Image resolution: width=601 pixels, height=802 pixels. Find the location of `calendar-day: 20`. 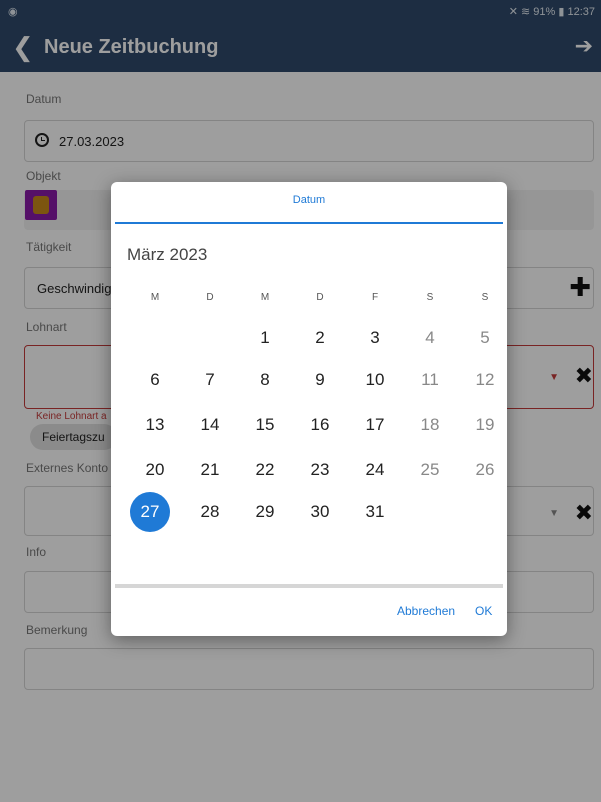

calendar-day: 20 is located at coordinates (155, 470).